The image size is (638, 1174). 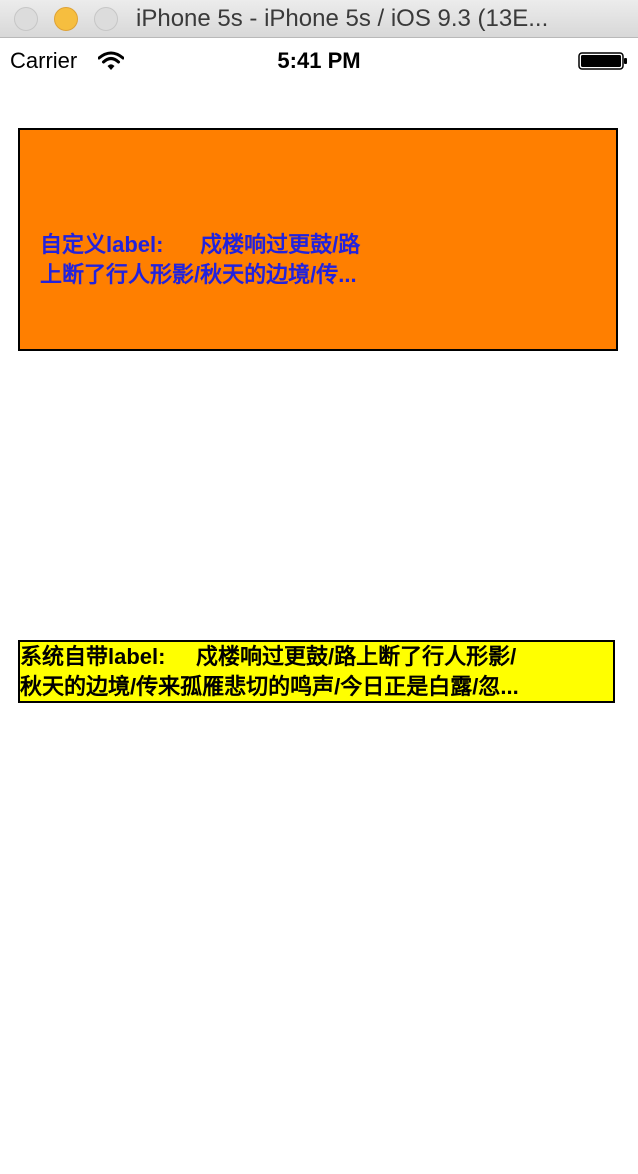 I want to click on custom-label-line-1: 自定义label: 戍楼响过更鼓/路, so click(x=200, y=244).